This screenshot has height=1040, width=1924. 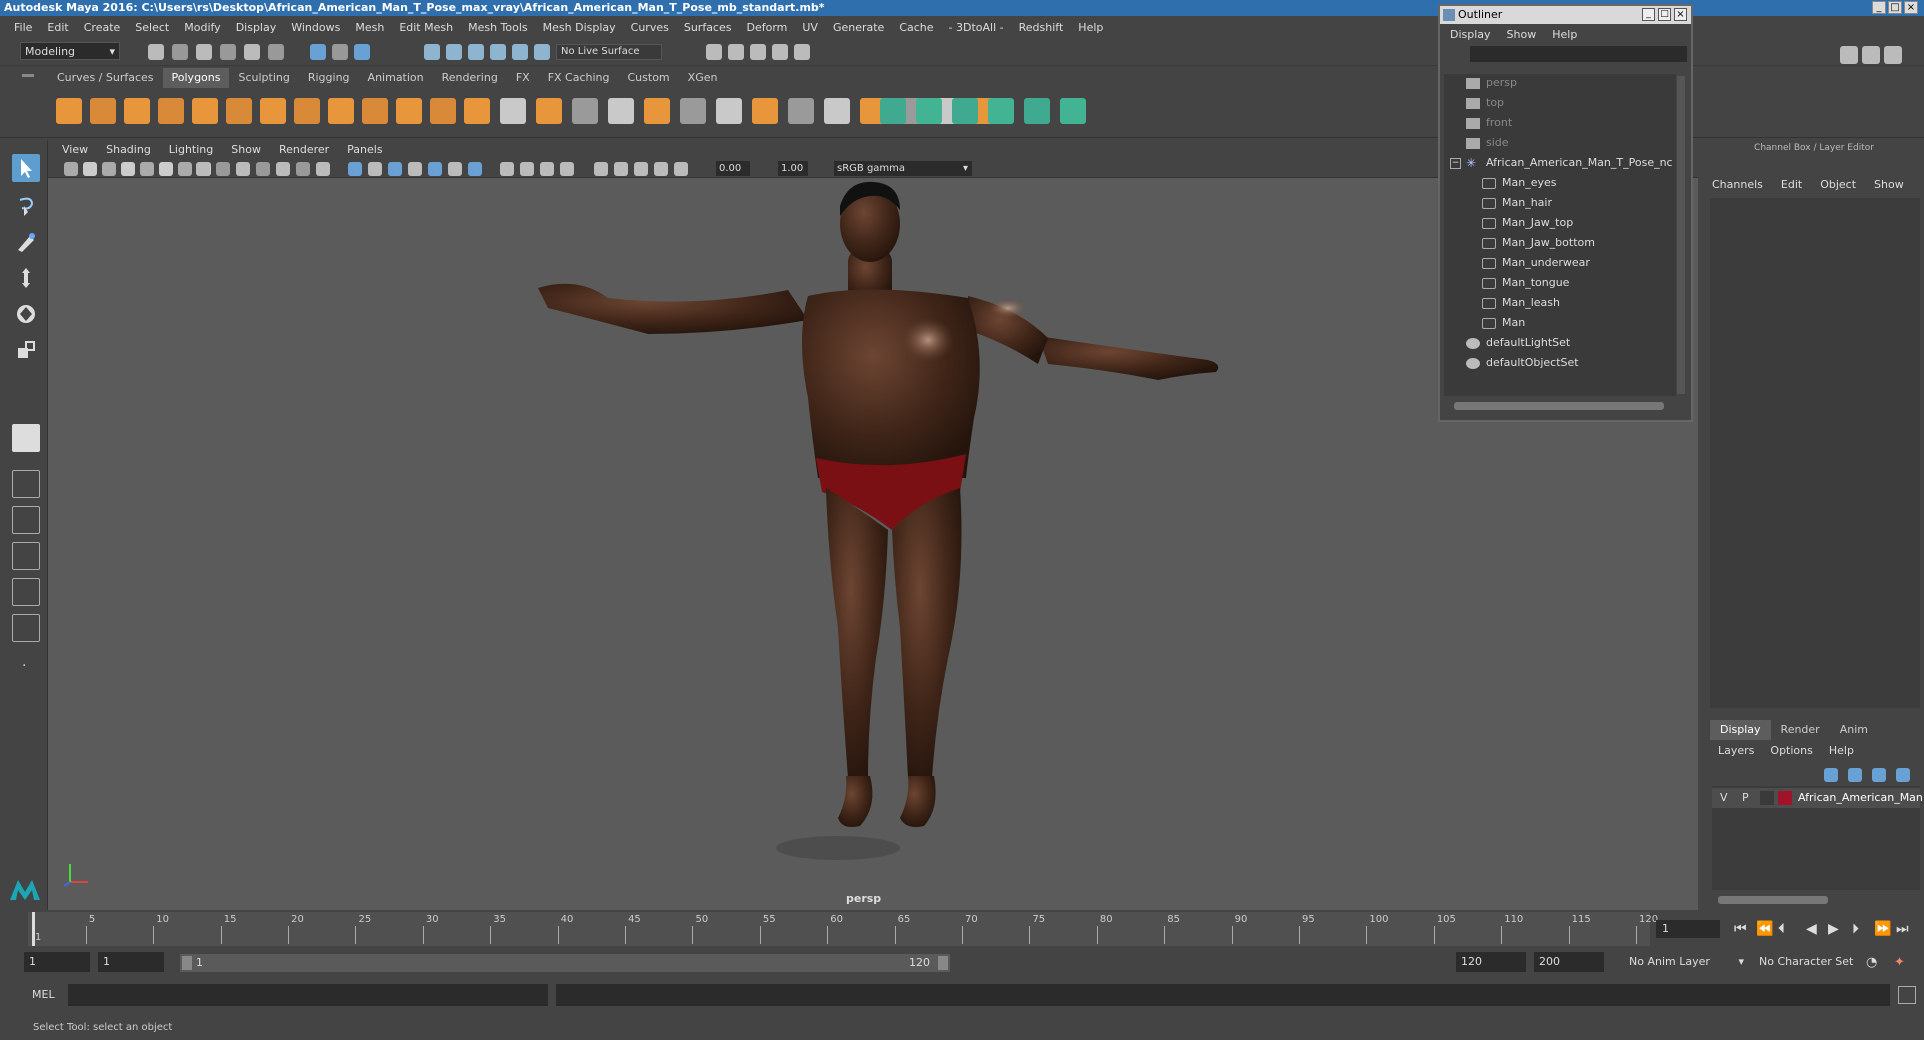 I want to click on panel-menu-panels: Panels, so click(x=364, y=149).